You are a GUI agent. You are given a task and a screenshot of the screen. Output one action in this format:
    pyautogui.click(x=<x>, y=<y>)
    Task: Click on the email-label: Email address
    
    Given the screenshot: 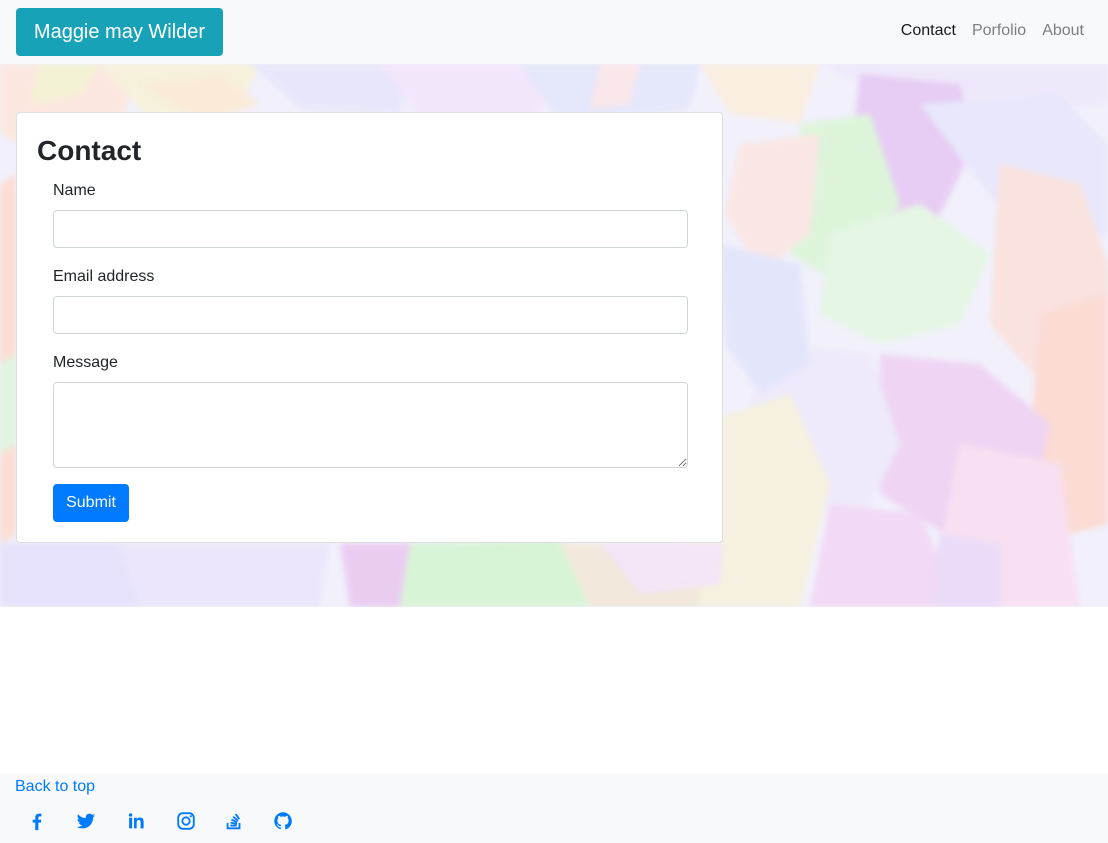 What is the action you would take?
    pyautogui.click(x=104, y=276)
    